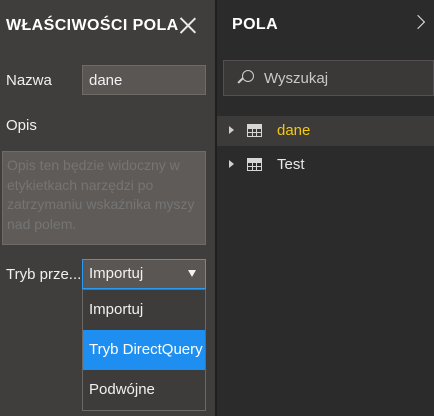 The image size is (434, 416). I want to click on properties-title: WŁAŚCIWOŚCI POLA, so click(92, 25).